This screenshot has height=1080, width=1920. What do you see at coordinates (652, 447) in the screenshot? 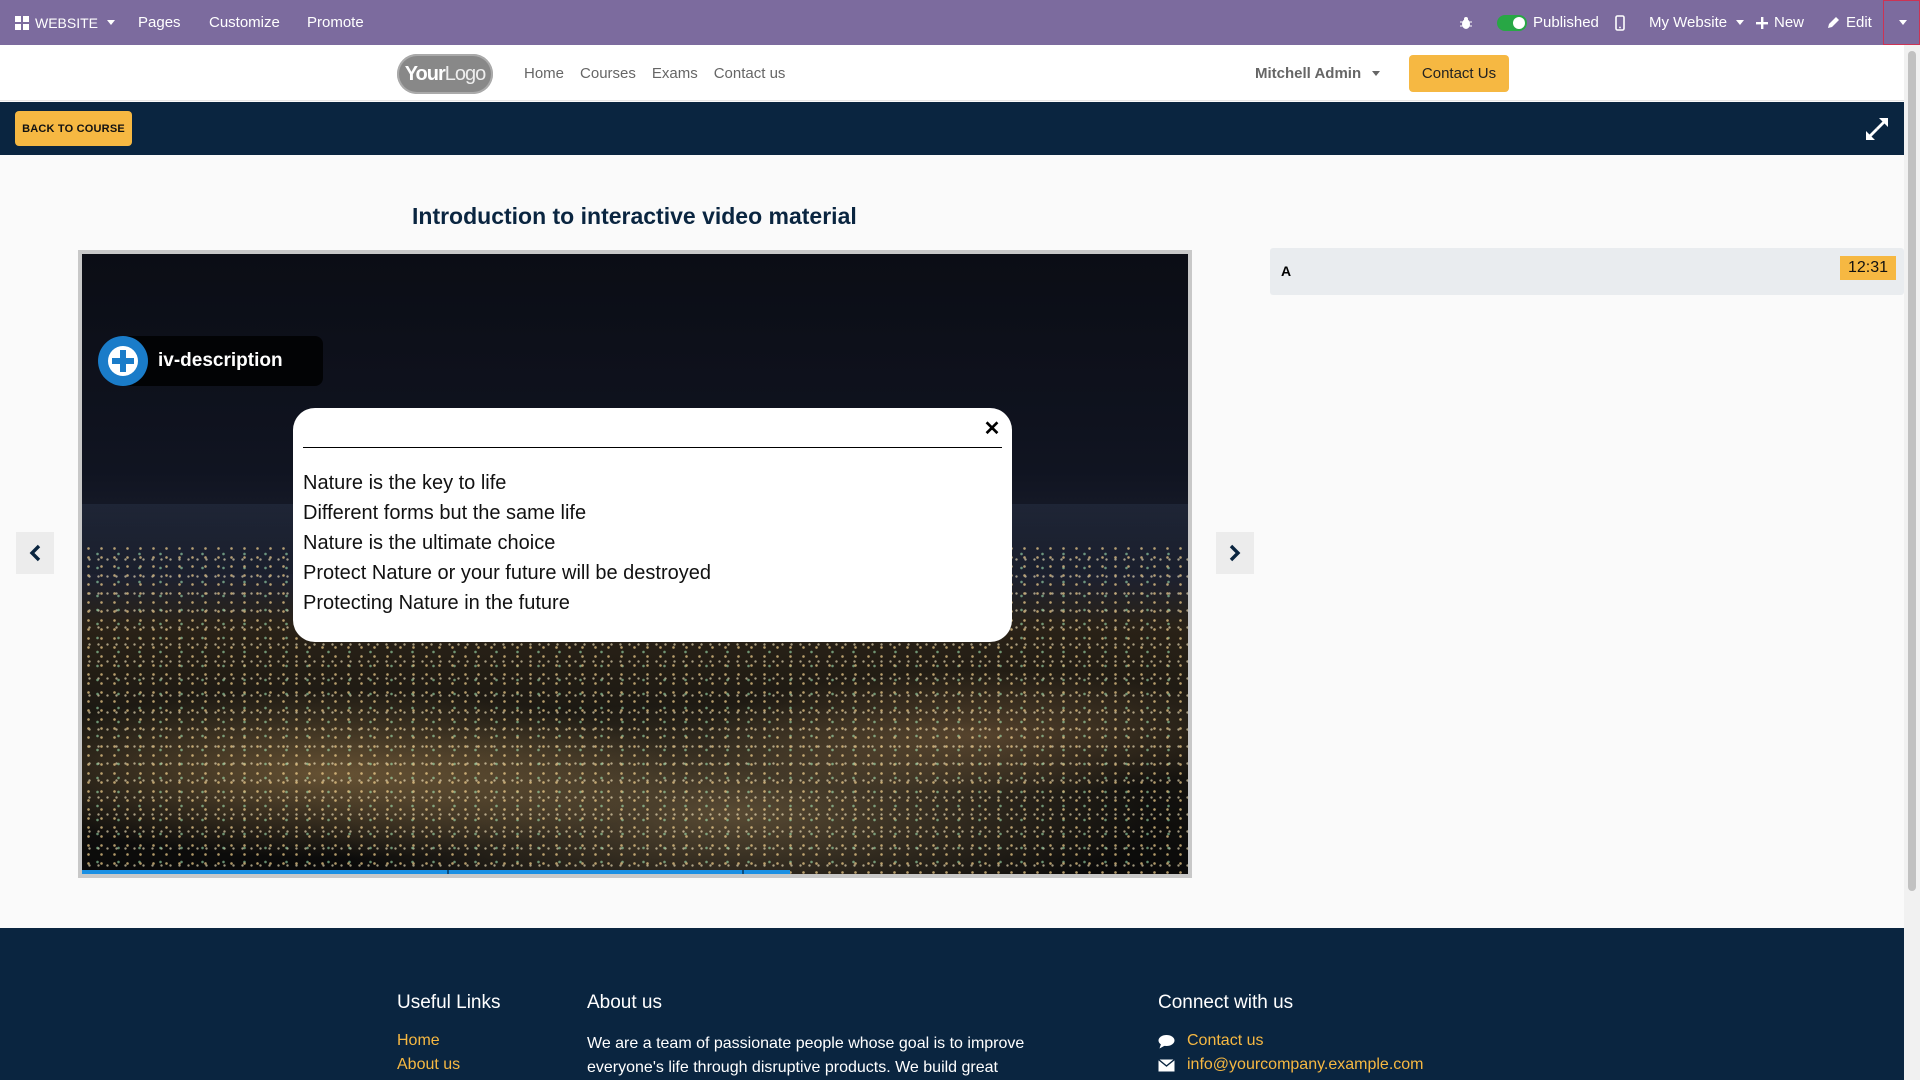
I see `popup-divider` at bounding box center [652, 447].